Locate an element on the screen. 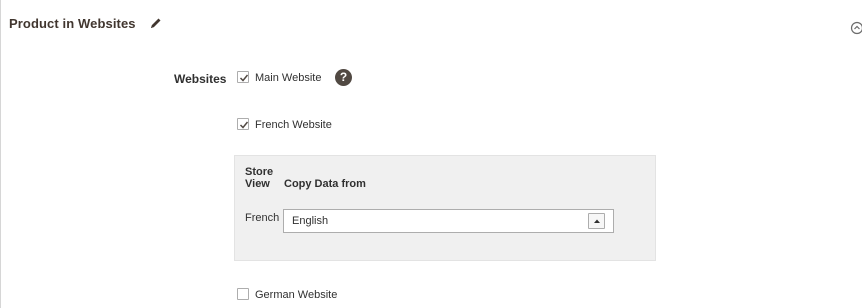  websites-label: Websites is located at coordinates (200, 79).